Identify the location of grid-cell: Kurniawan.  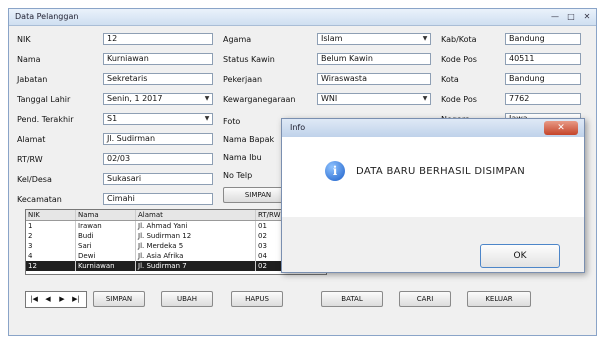
(106, 266).